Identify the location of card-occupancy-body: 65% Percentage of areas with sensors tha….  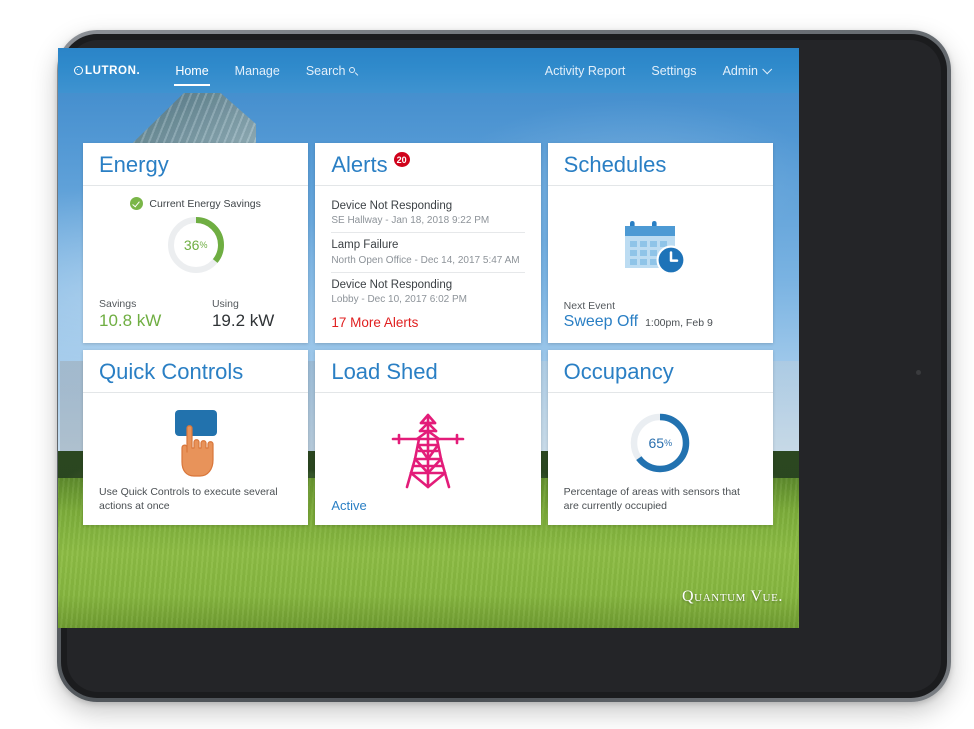
(660, 459).